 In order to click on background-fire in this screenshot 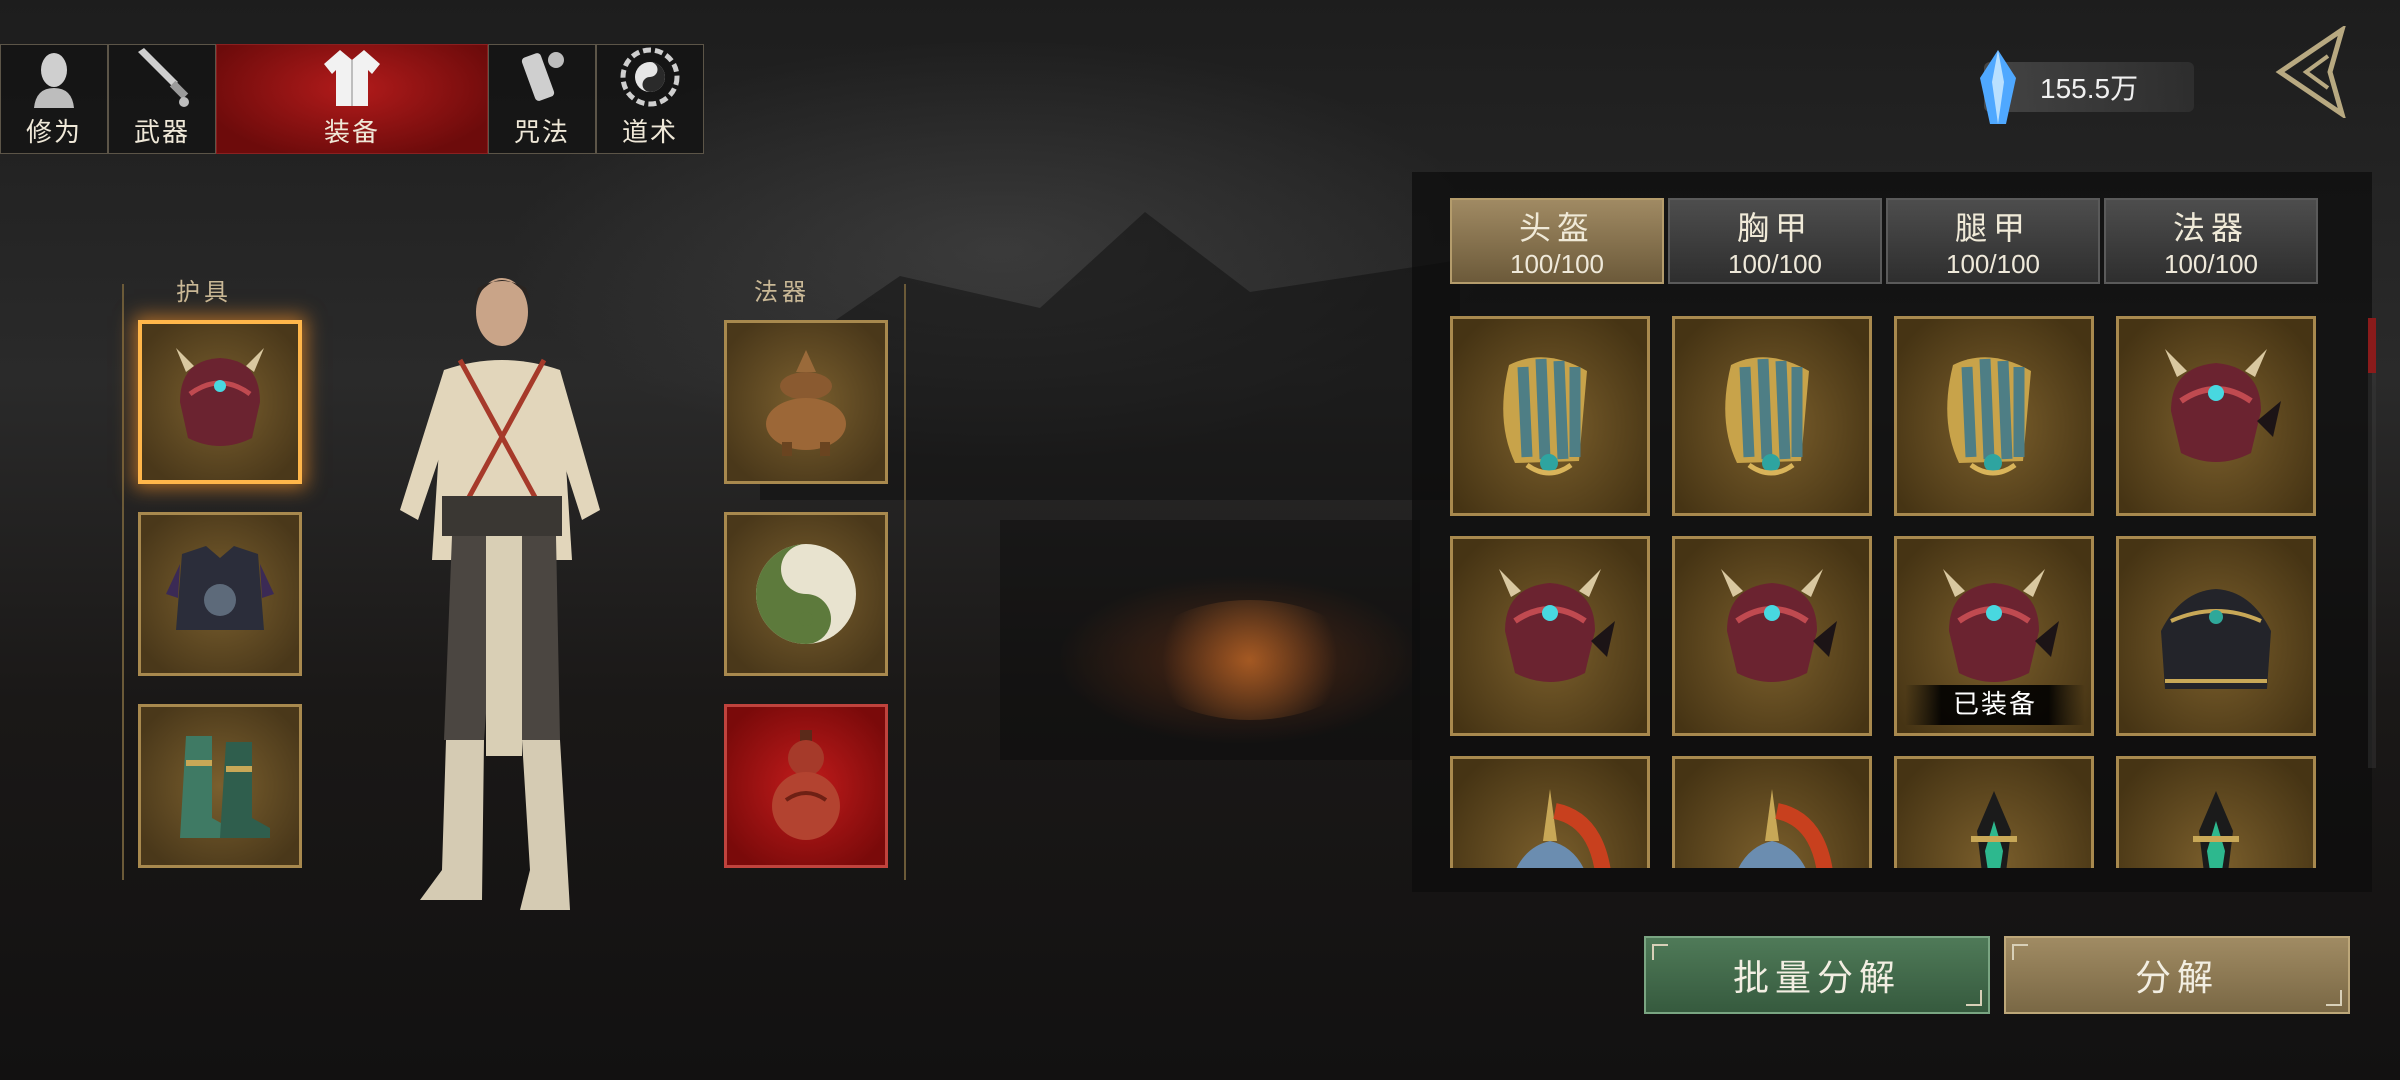, I will do `click(1250, 660)`.